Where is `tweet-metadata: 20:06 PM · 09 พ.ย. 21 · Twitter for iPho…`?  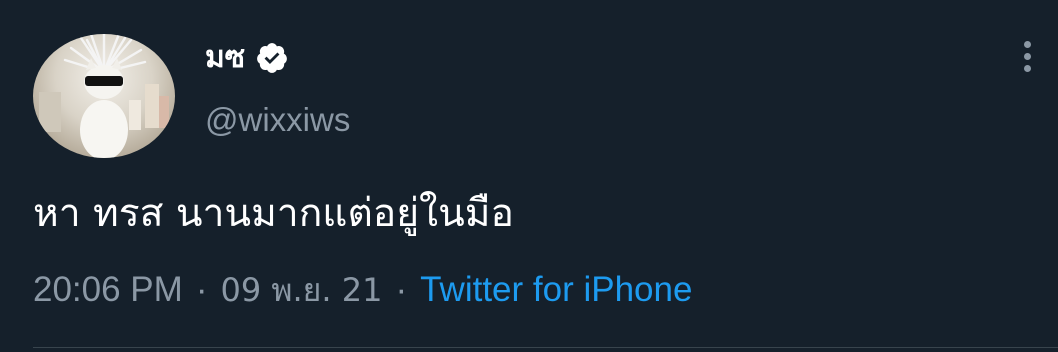 tweet-metadata: 20:06 PM · 09 พ.ย. 21 · Twitter for iPho… is located at coordinates (362, 290).